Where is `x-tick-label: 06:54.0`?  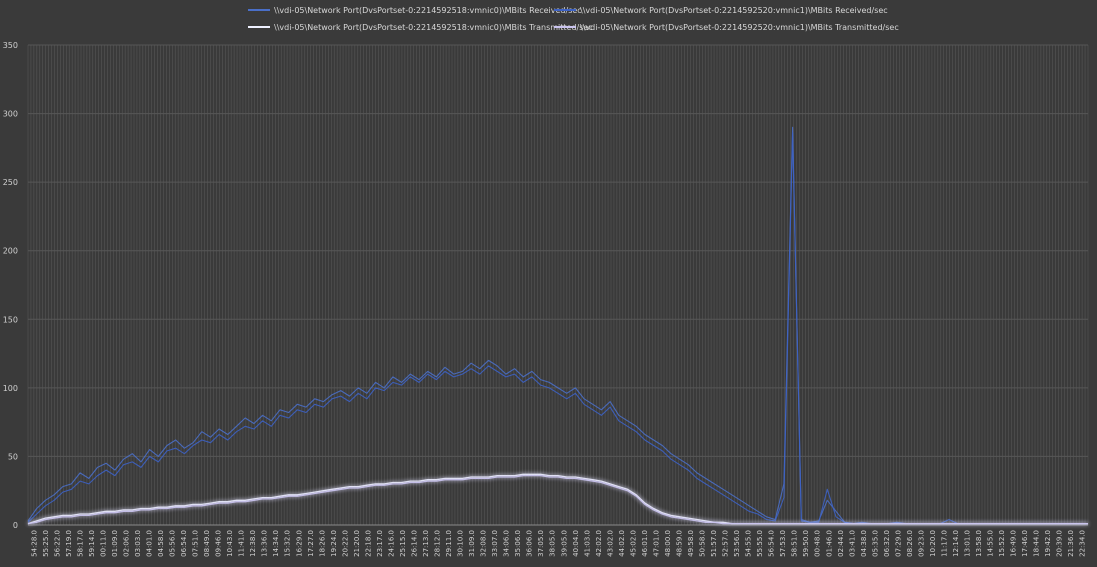
x-tick-label: 06:54.0 is located at coordinates (184, 543).